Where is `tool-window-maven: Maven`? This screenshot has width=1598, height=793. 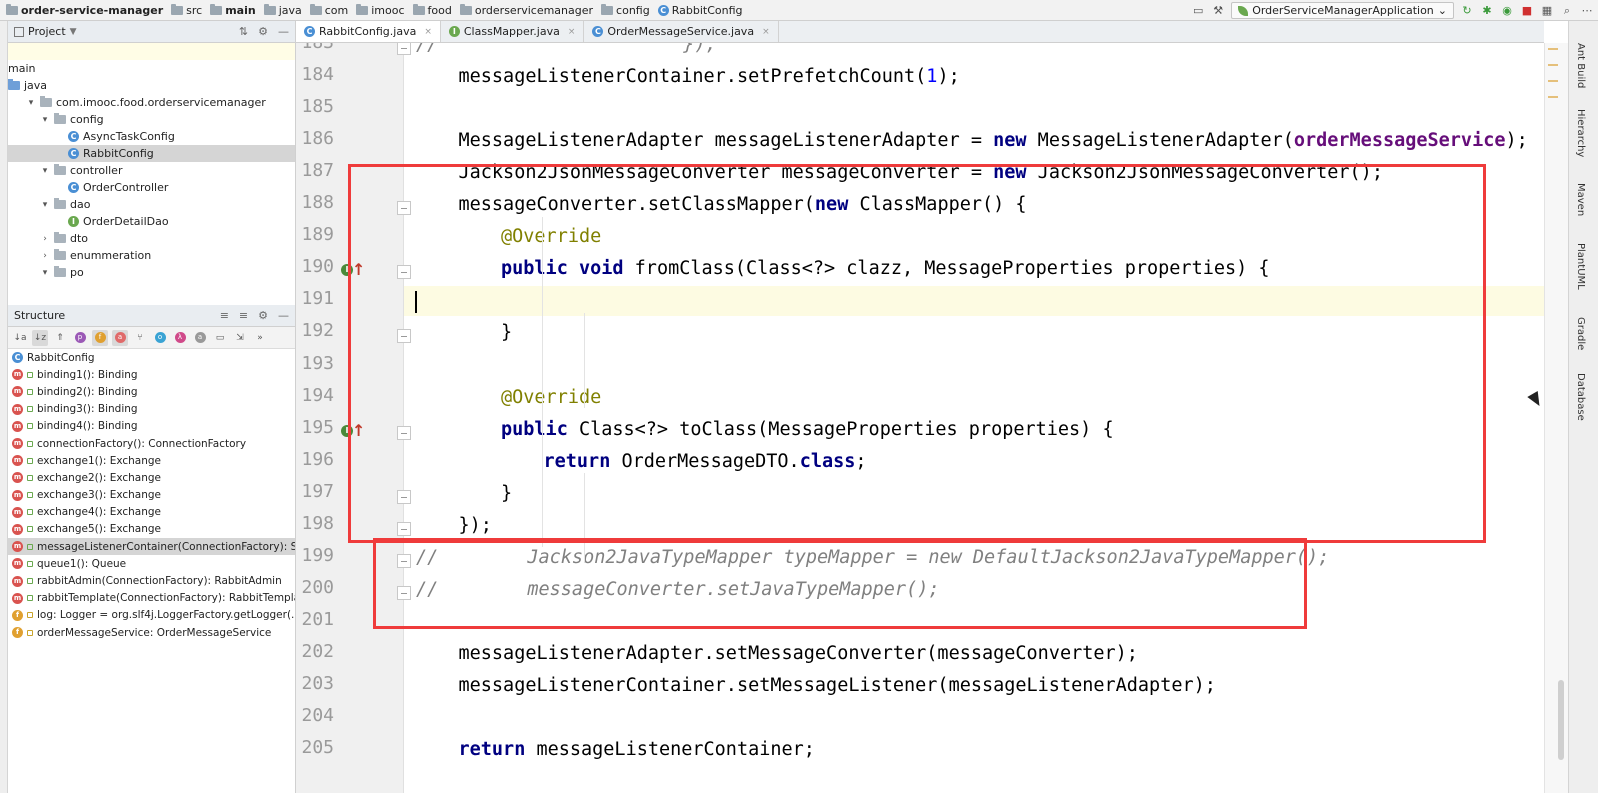 tool-window-maven: Maven is located at coordinates (1580, 199).